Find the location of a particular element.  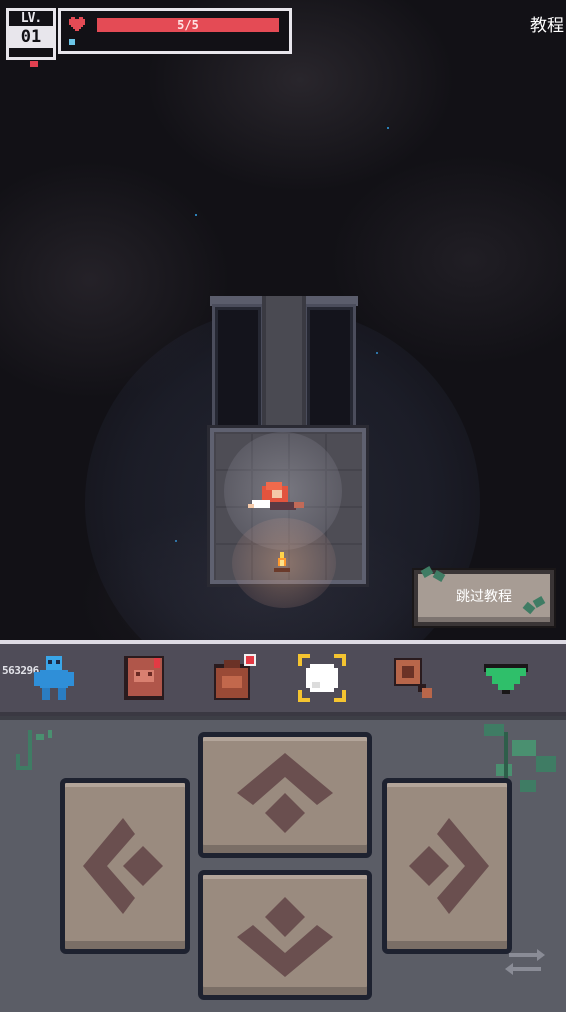

collapse-icon is located at coordinates (506, 678).